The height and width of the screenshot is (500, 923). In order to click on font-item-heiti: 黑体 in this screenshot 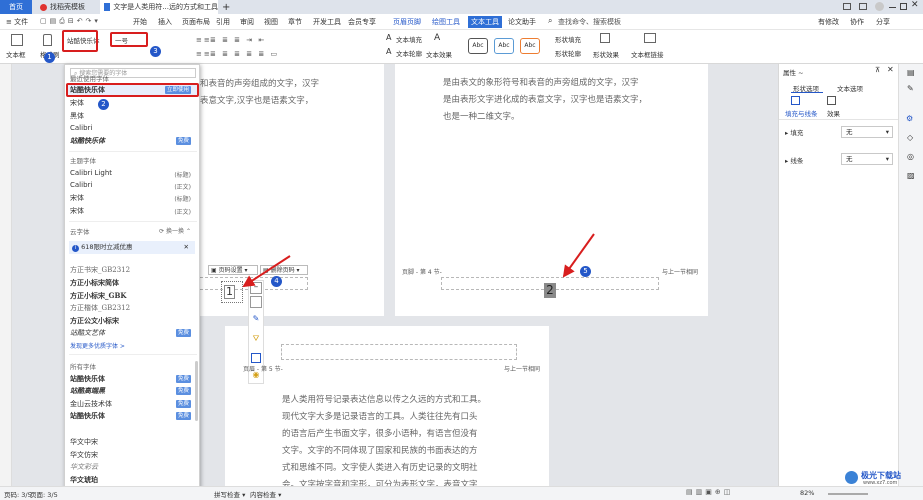, I will do `click(77, 116)`.